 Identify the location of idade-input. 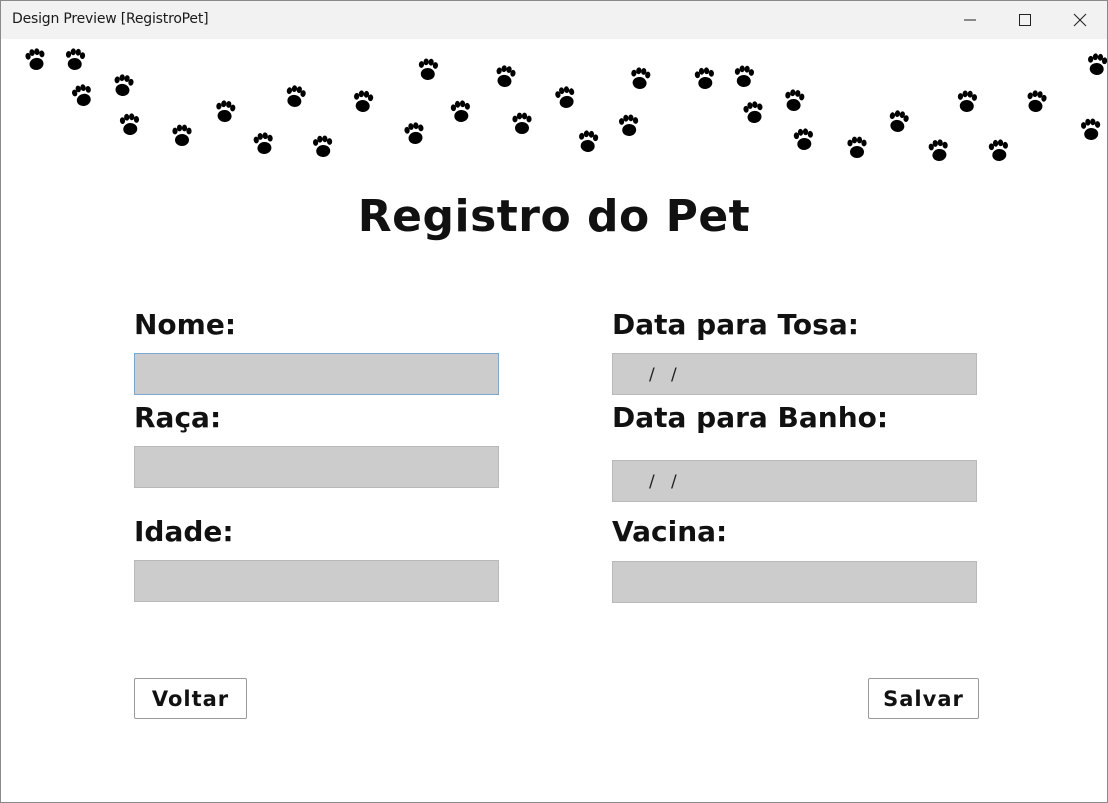
(316, 581).